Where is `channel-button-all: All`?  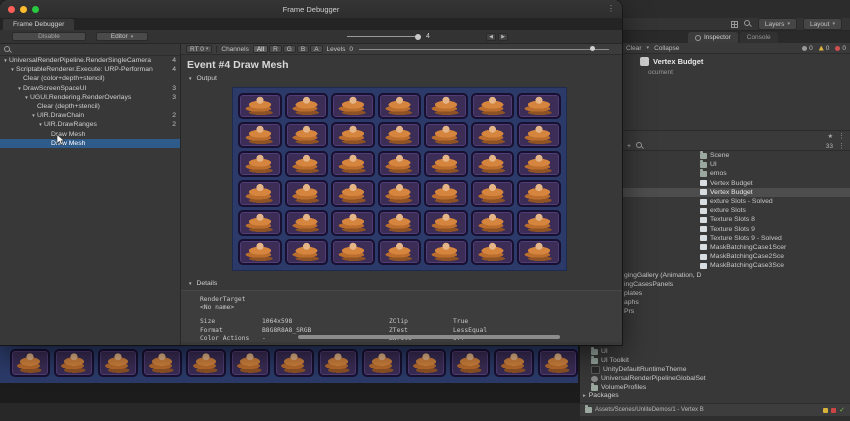 channel-button-all: All is located at coordinates (260, 49).